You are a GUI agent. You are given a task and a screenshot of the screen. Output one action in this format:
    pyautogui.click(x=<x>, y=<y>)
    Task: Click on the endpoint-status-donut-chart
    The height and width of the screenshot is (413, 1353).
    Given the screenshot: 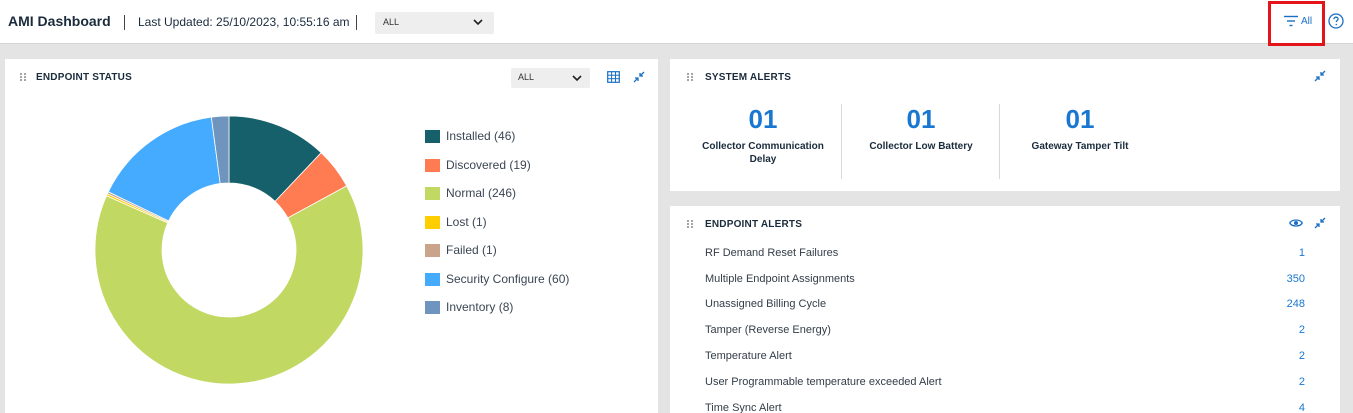 What is the action you would take?
    pyautogui.click(x=229, y=250)
    